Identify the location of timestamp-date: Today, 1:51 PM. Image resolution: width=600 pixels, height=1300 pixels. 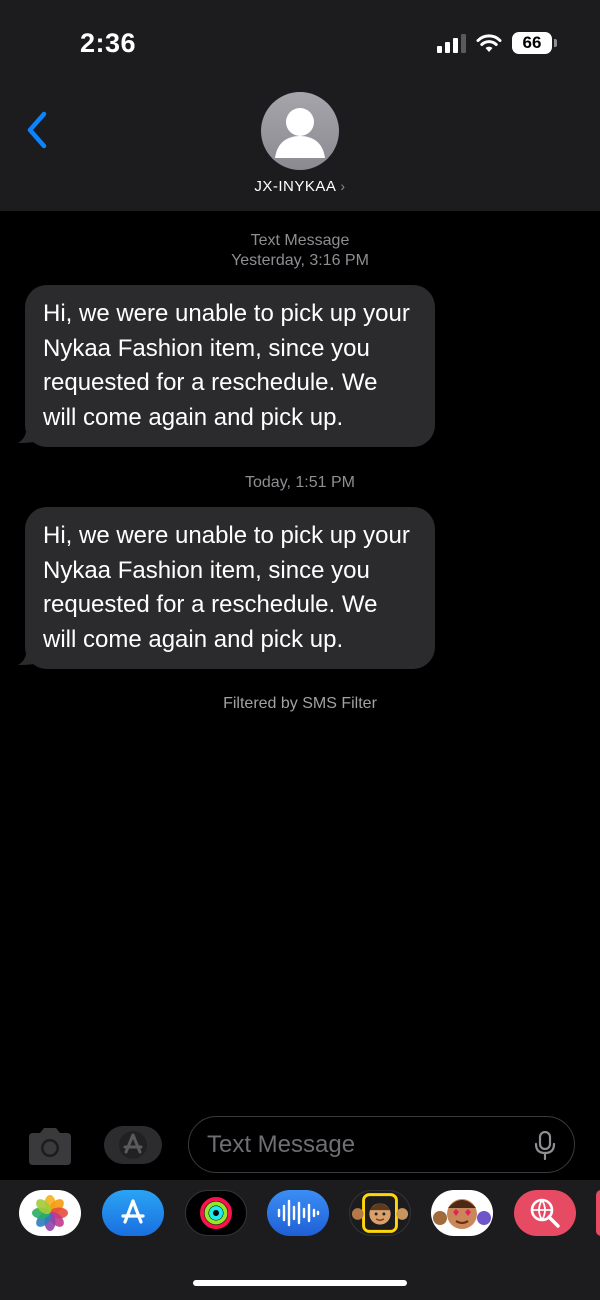
(300, 482).